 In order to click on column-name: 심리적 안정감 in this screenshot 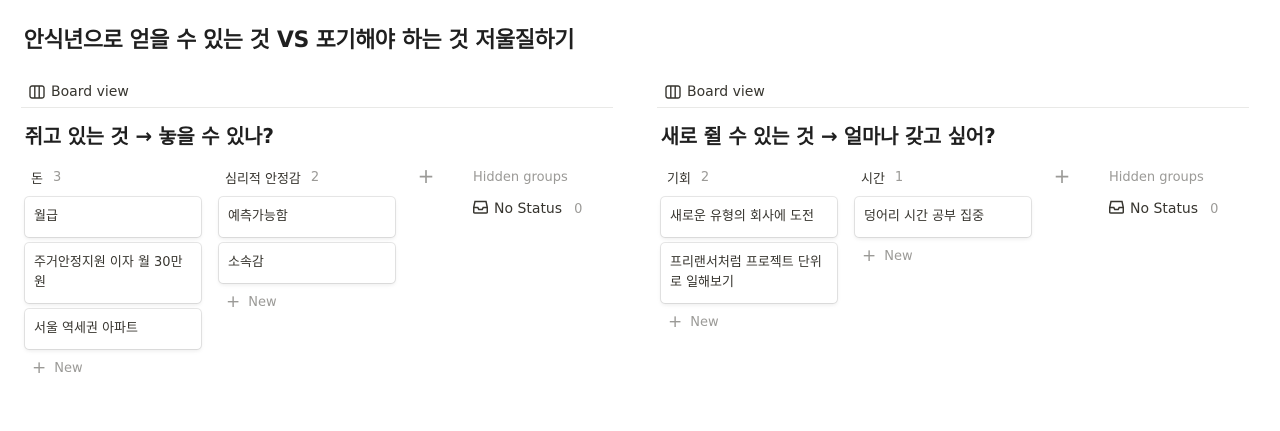, I will do `click(263, 179)`.